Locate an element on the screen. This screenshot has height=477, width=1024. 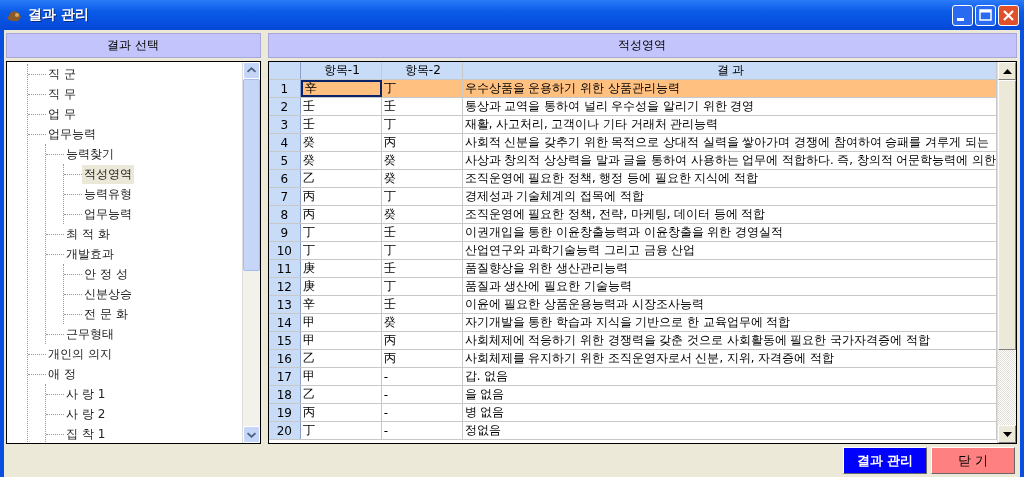
table-row: 17 甲 - 갑. 없음 is located at coordinates (632, 377).